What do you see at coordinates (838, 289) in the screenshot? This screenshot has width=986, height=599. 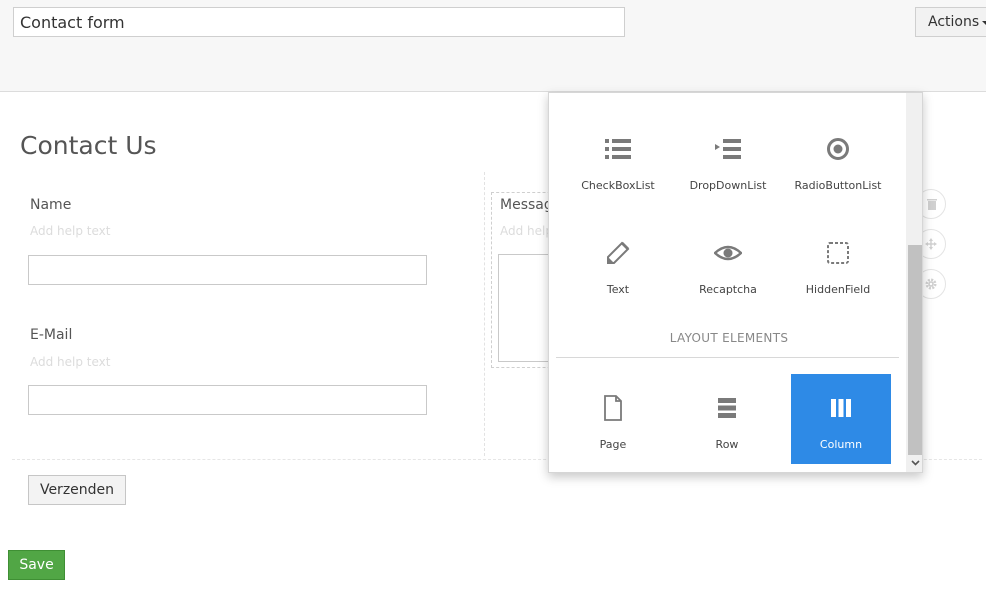 I see `palette-item-label: HiddenField` at bounding box center [838, 289].